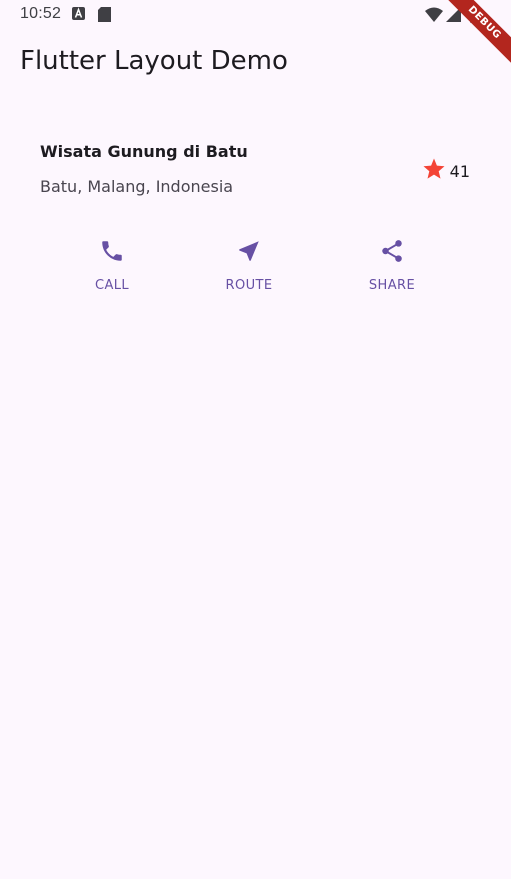 The image size is (511, 879). I want to click on route-button: ROUTE, so click(249, 265).